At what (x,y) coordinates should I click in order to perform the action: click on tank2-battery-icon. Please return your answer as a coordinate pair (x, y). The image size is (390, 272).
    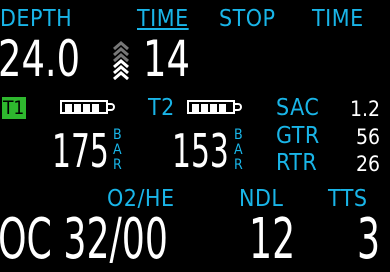
    Looking at the image, I should click on (214, 107).